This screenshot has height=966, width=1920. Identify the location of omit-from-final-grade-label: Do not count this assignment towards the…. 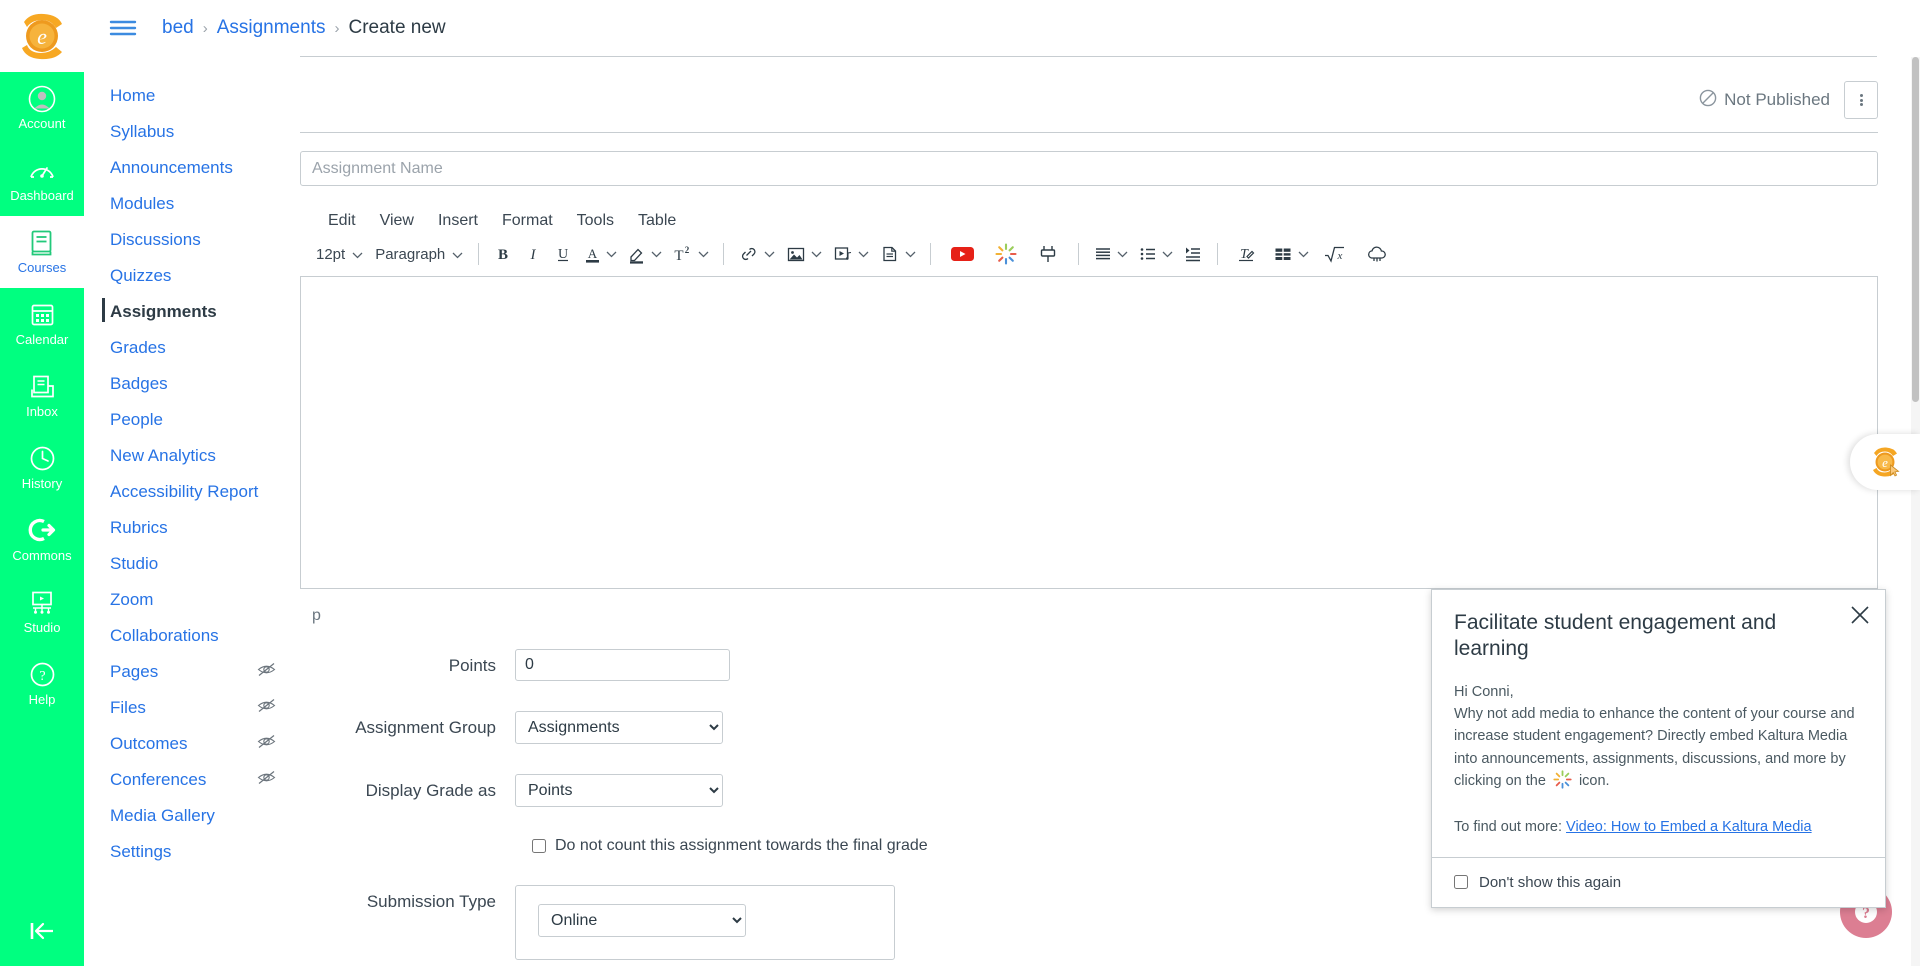
(741, 845).